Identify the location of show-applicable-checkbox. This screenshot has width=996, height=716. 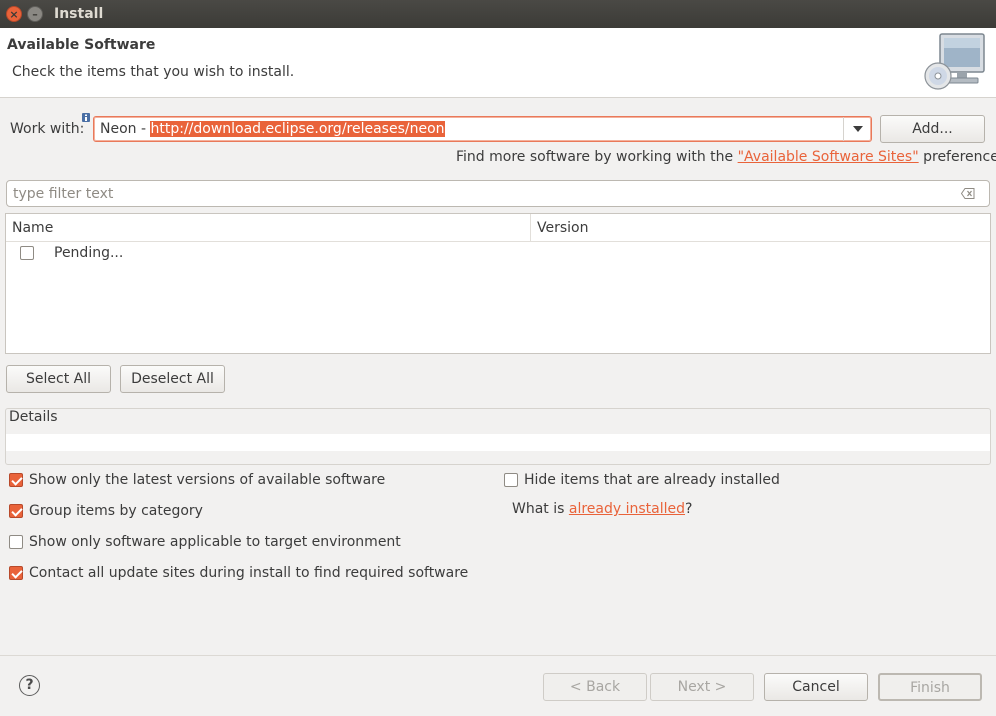
(16, 542).